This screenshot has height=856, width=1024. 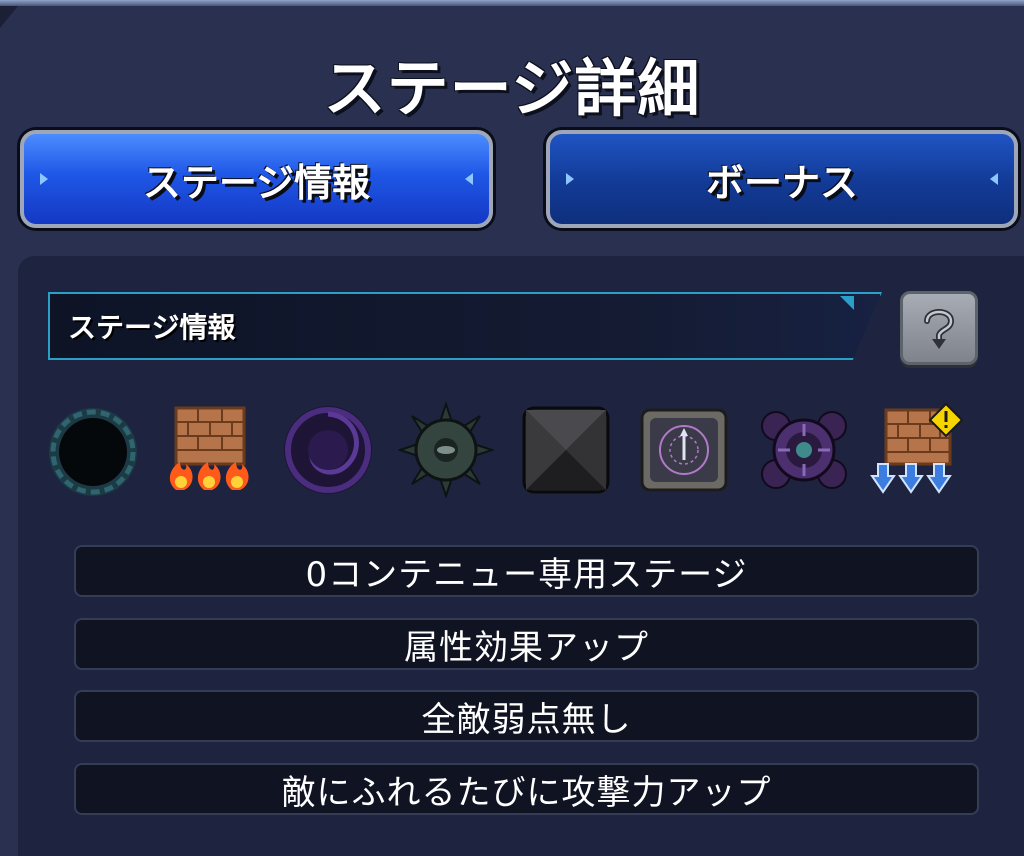 What do you see at coordinates (9, 17) in the screenshot?
I see `frame-corner` at bounding box center [9, 17].